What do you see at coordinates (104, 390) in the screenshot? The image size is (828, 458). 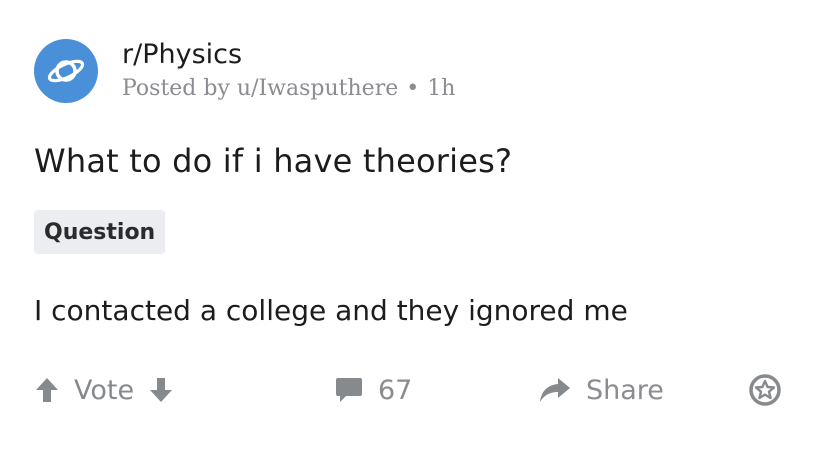 I see `vote-count: Vote` at bounding box center [104, 390].